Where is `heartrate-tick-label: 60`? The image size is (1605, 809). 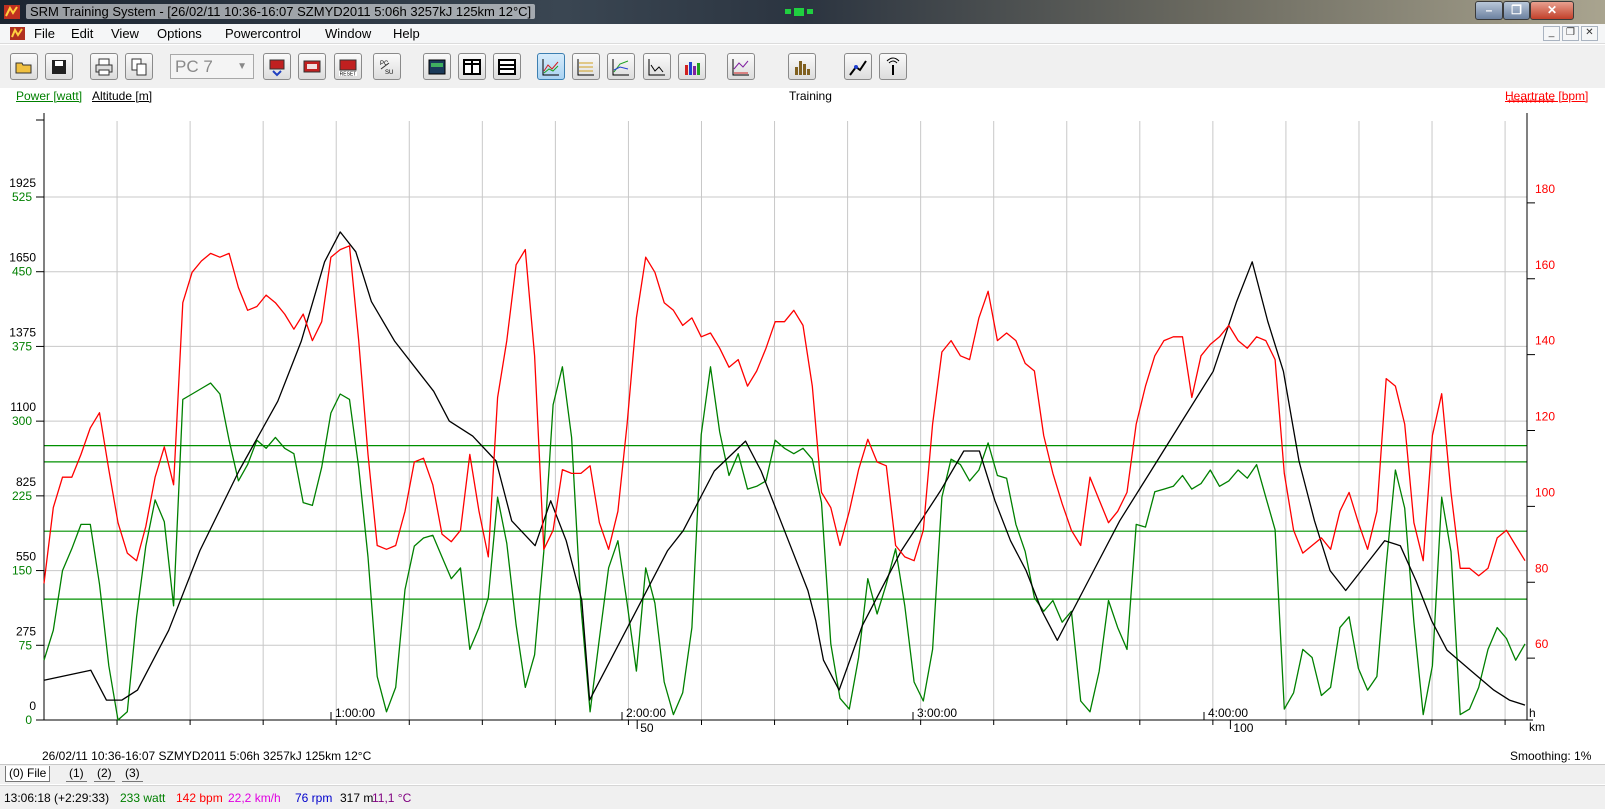
heartrate-tick-label: 60 is located at coordinates (1542, 644).